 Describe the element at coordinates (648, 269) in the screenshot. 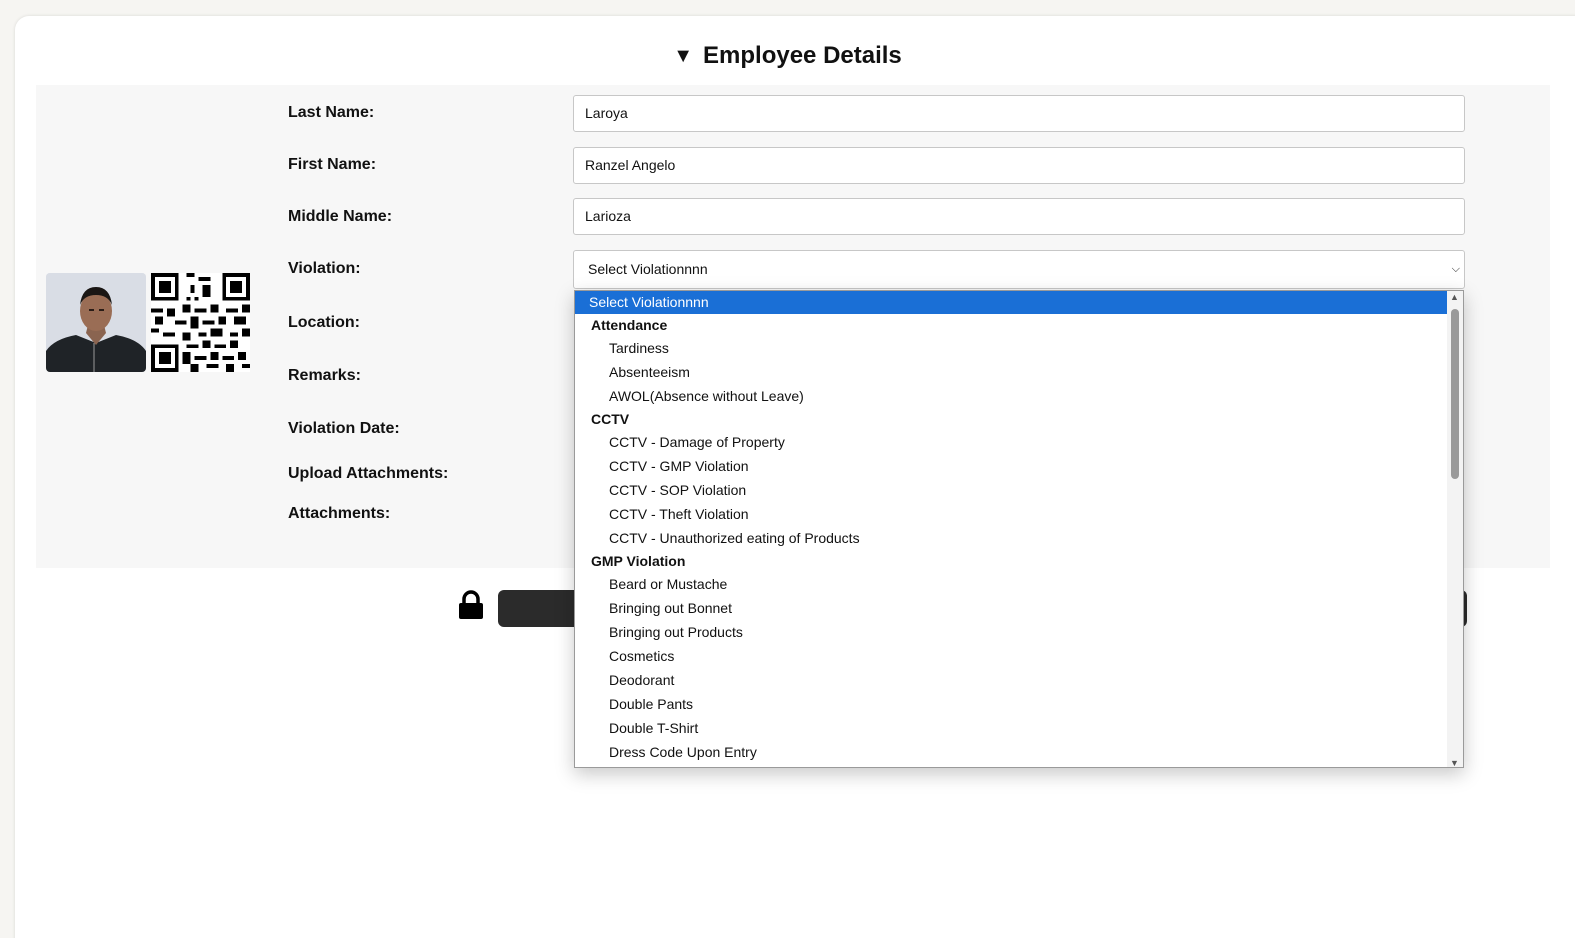

I see `violation-select-value: Select Violationnnn` at that location.